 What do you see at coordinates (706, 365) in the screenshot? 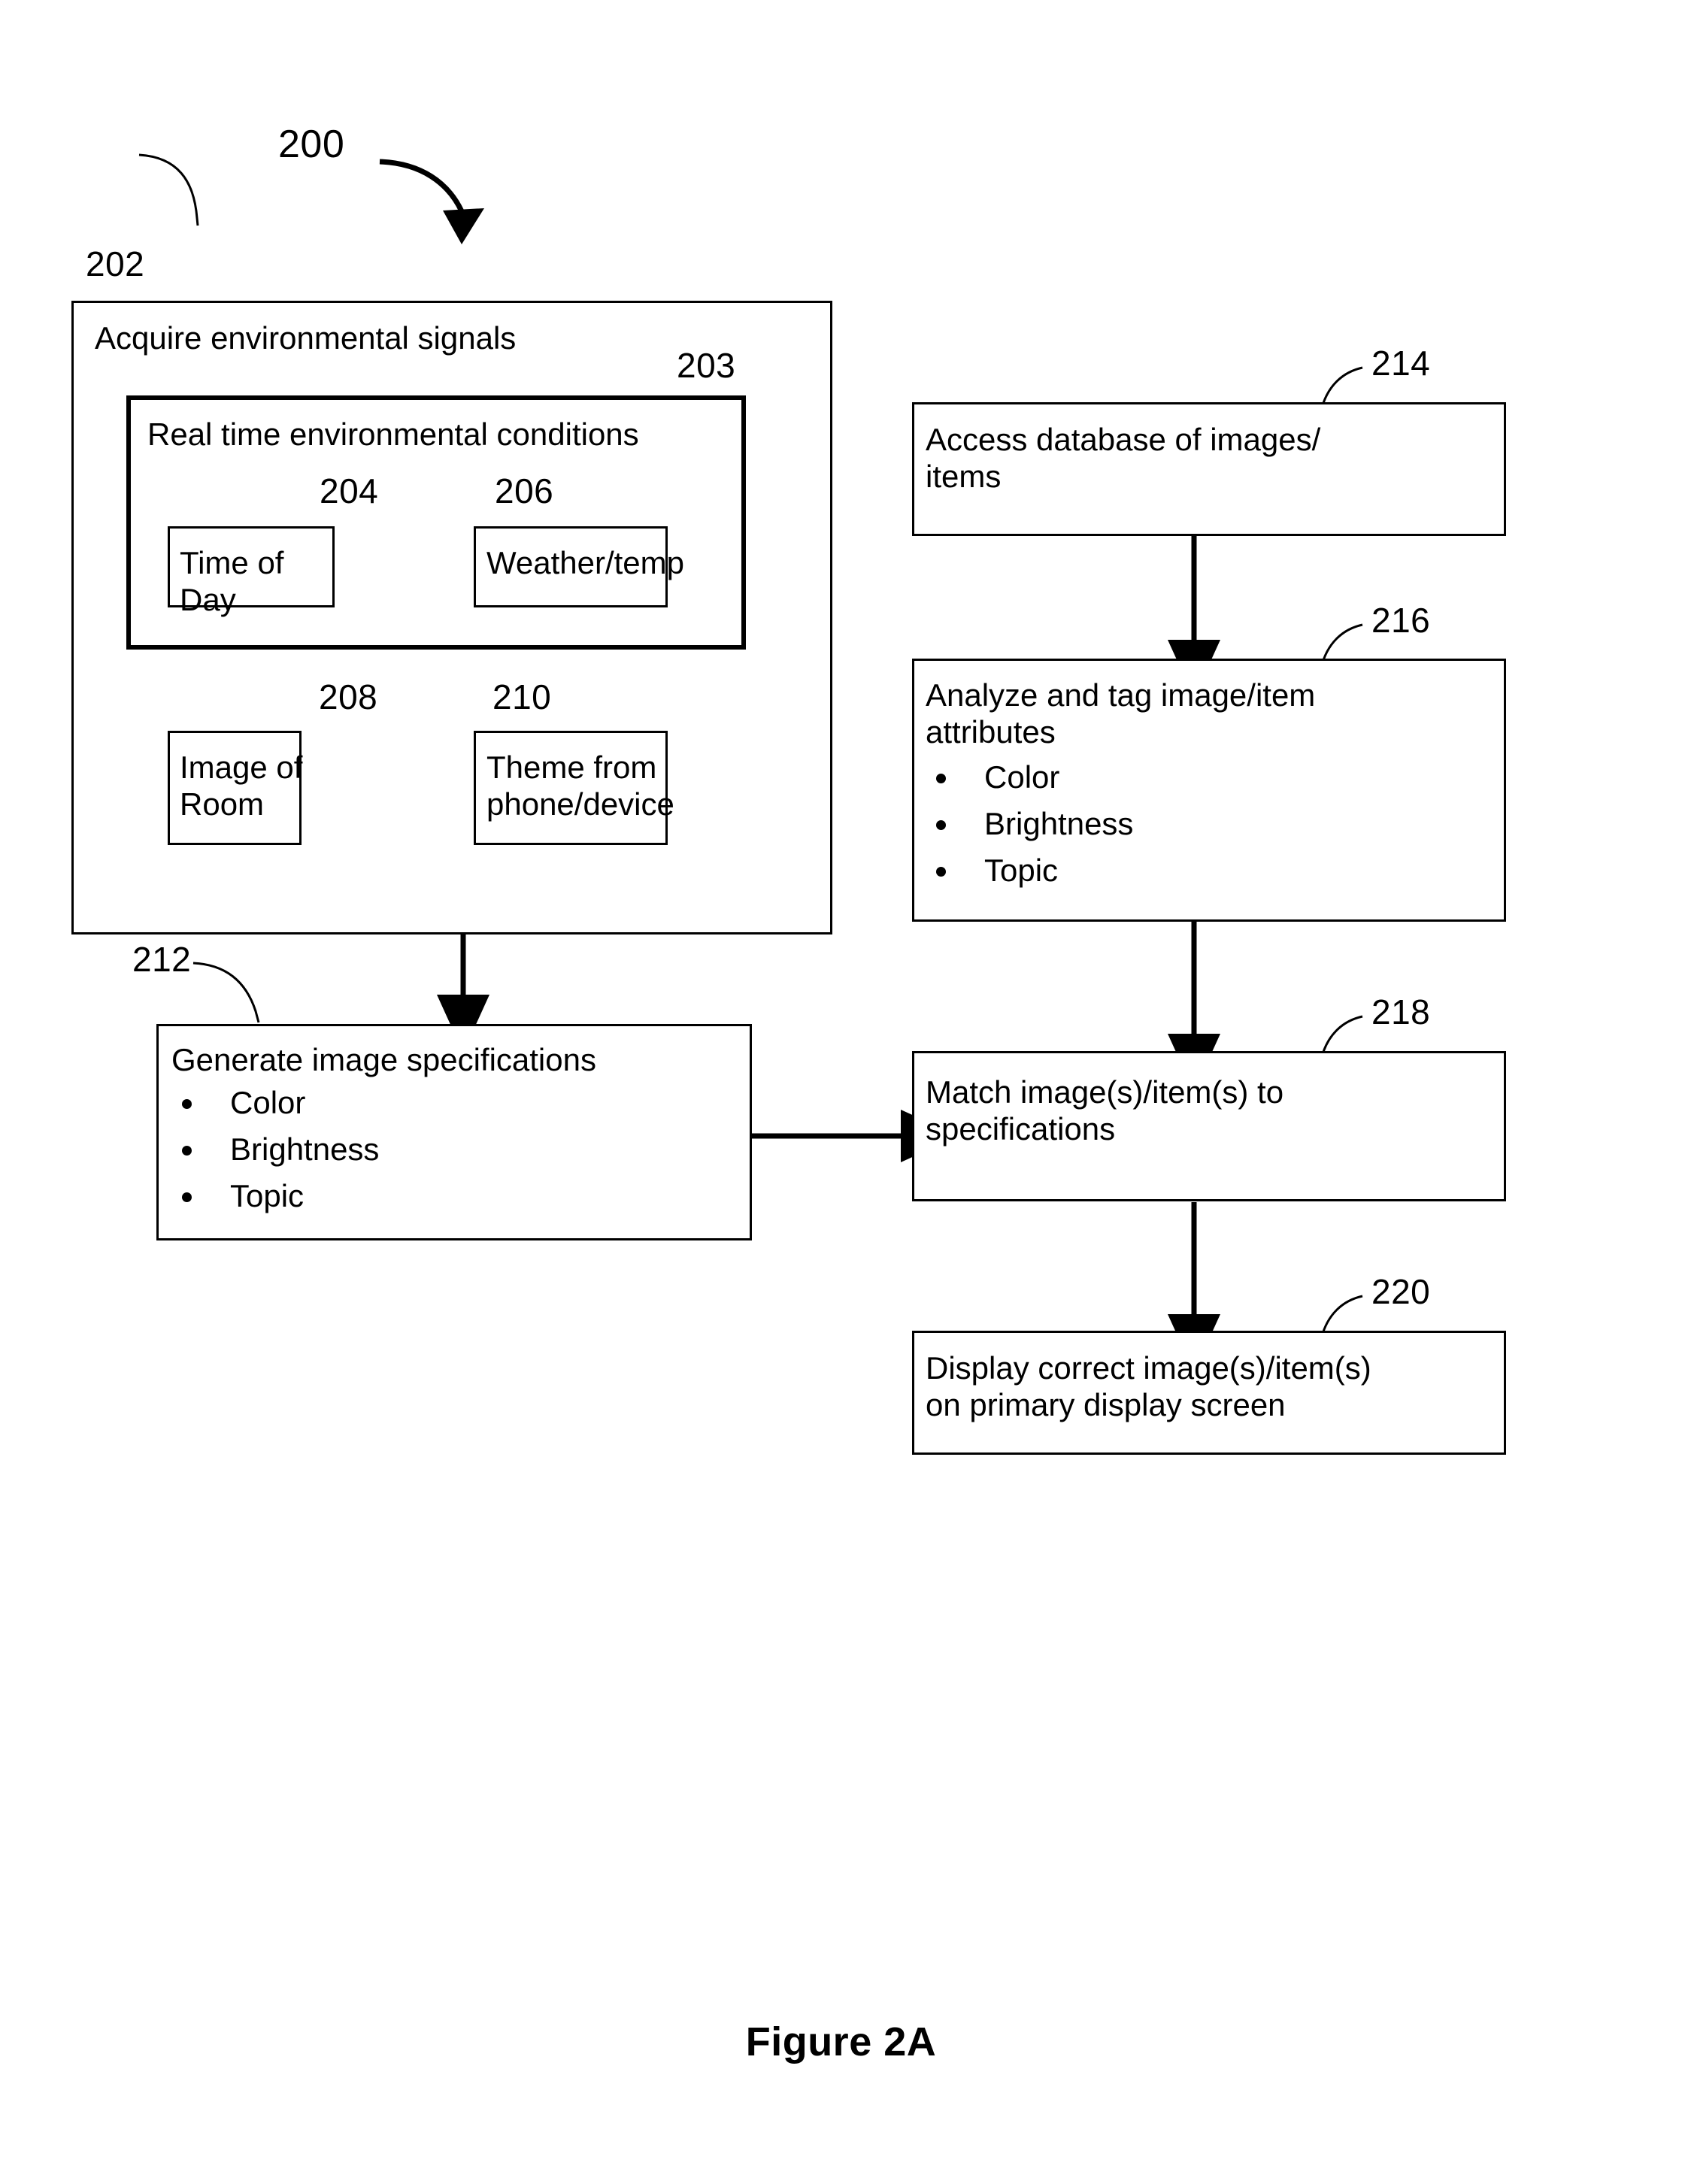
I see `ref-label-203: 203` at bounding box center [706, 365].